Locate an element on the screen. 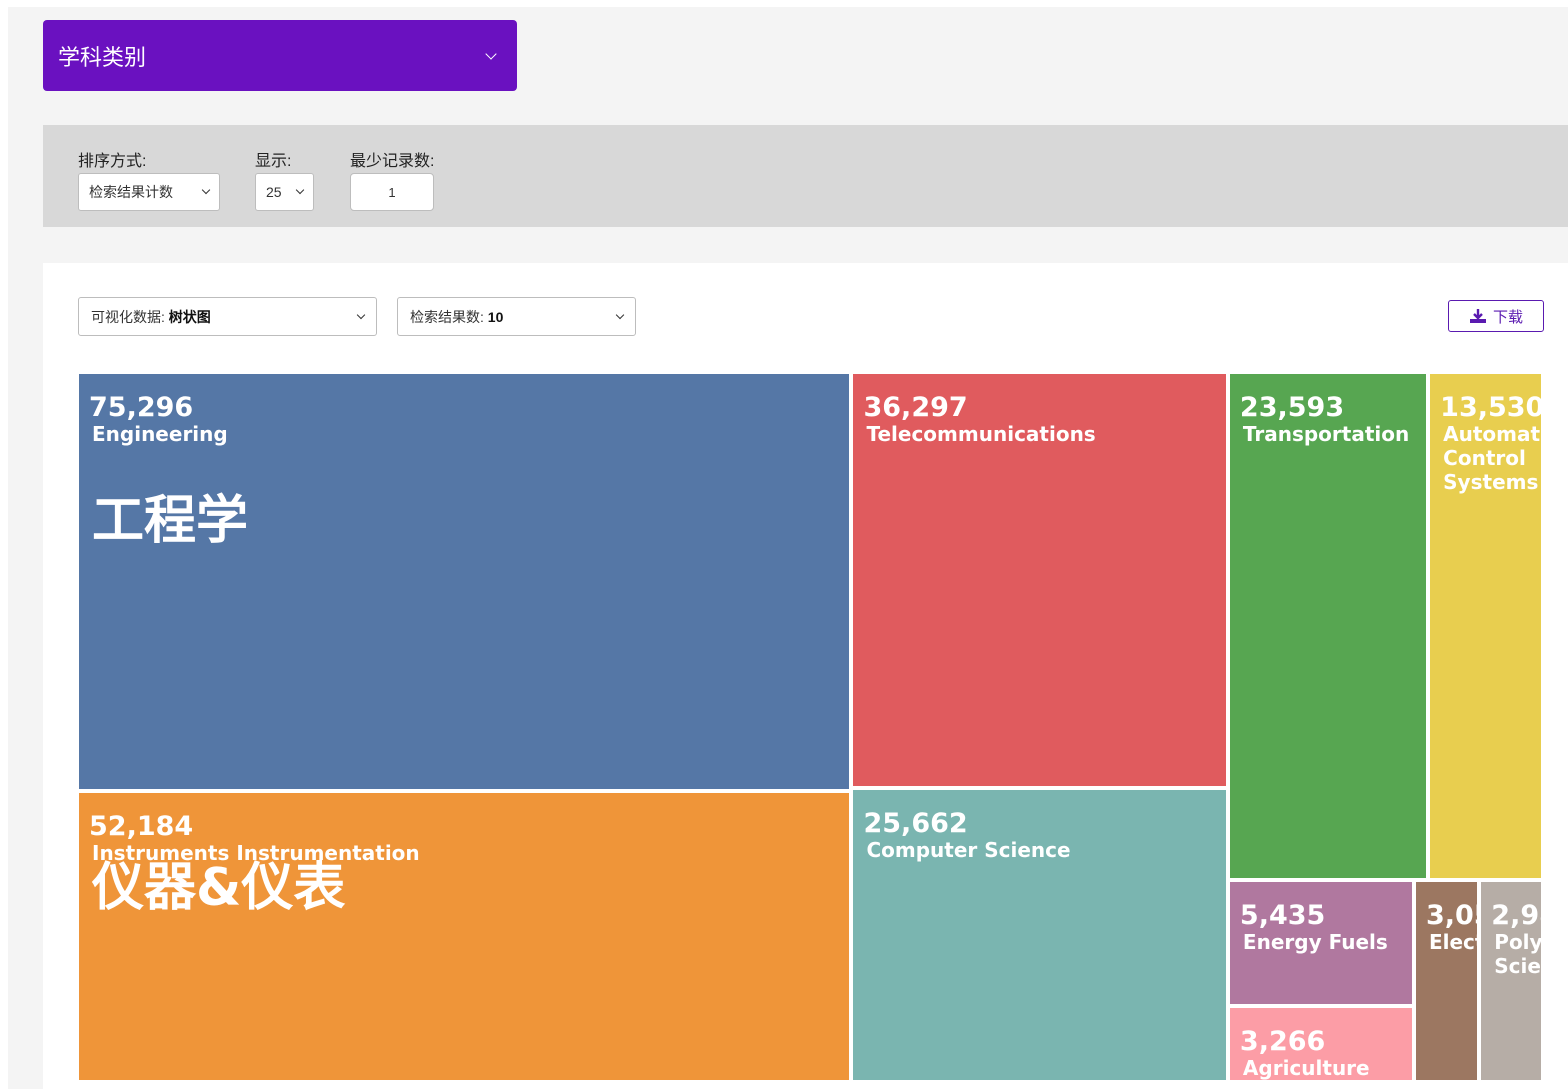 This screenshot has height=1089, width=1568. sort-value: 检索结果计数 is located at coordinates (131, 192).